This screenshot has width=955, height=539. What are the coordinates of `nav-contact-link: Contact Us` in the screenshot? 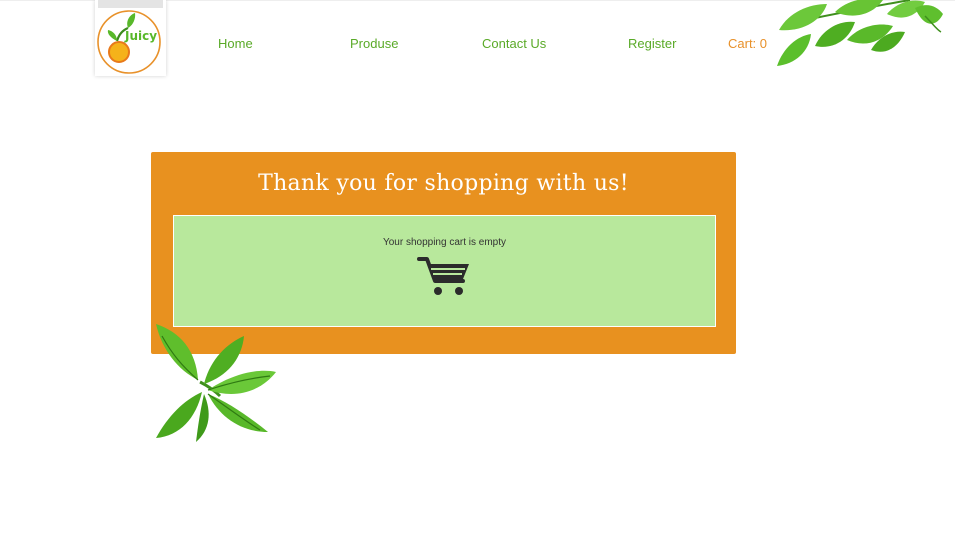 It's located at (514, 43).